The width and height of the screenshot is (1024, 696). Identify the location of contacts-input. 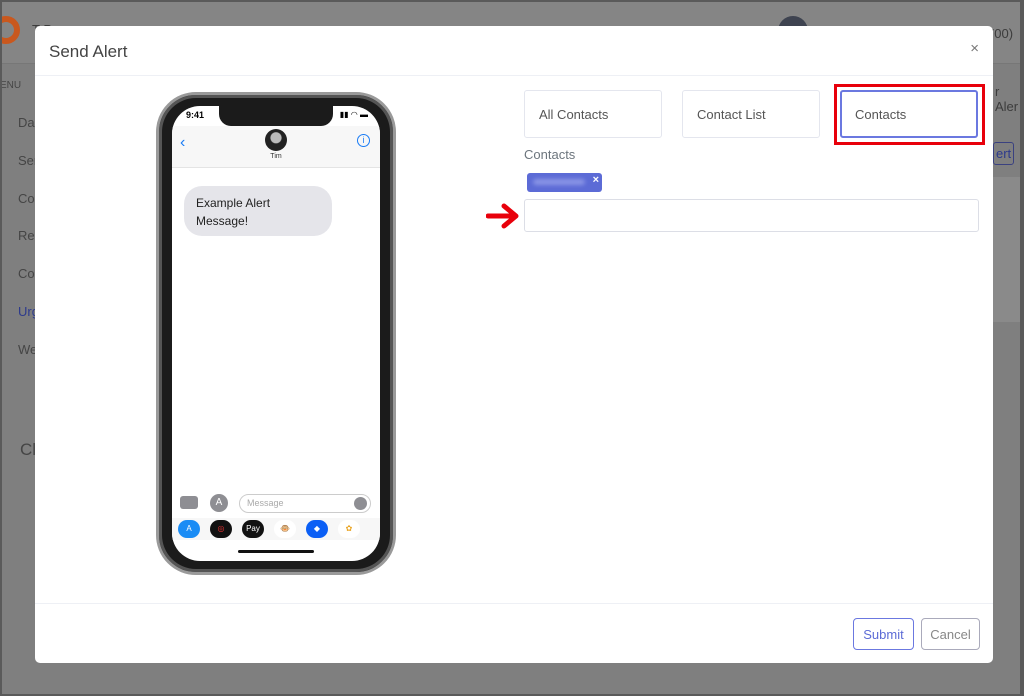
(751, 215).